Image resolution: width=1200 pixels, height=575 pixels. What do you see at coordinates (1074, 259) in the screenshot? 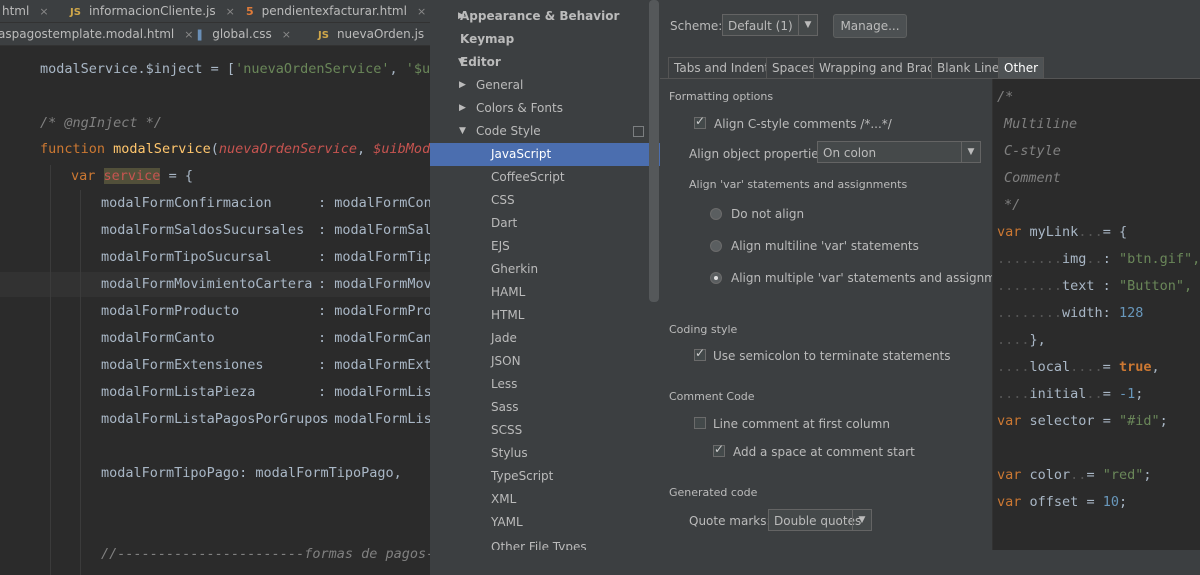
I see `preview-key: img` at bounding box center [1074, 259].